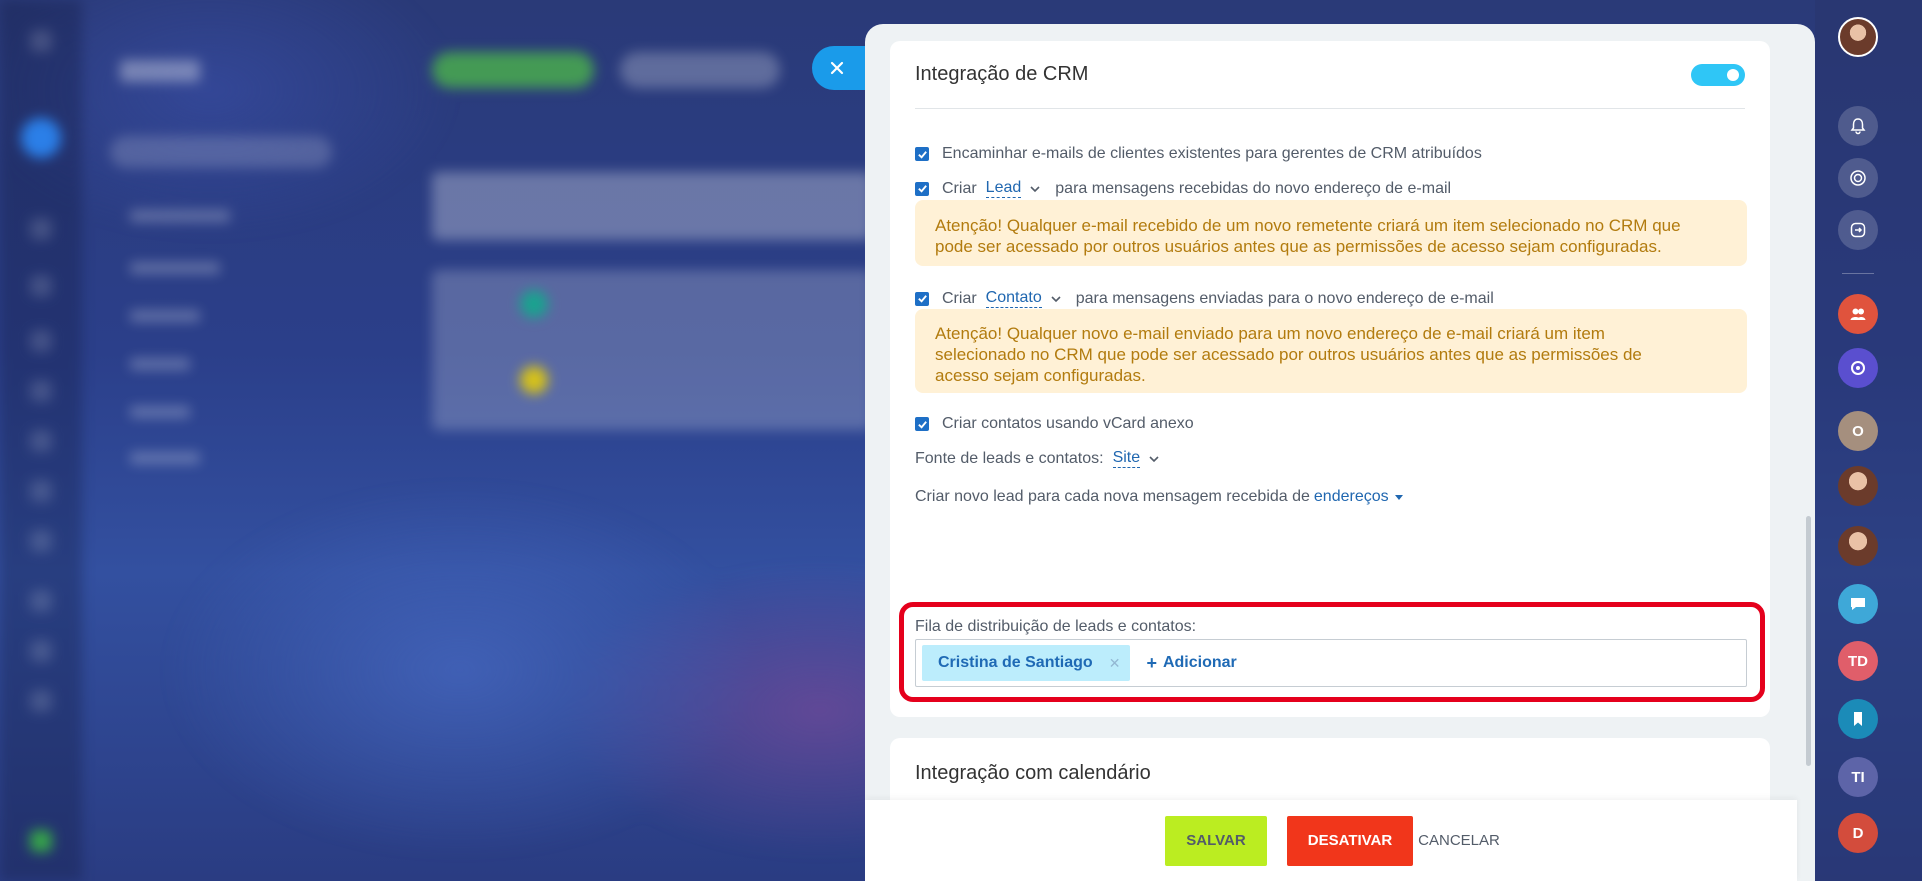 Image resolution: width=1922 pixels, height=881 pixels. I want to click on create-outgoing-checkbox, so click(922, 298).